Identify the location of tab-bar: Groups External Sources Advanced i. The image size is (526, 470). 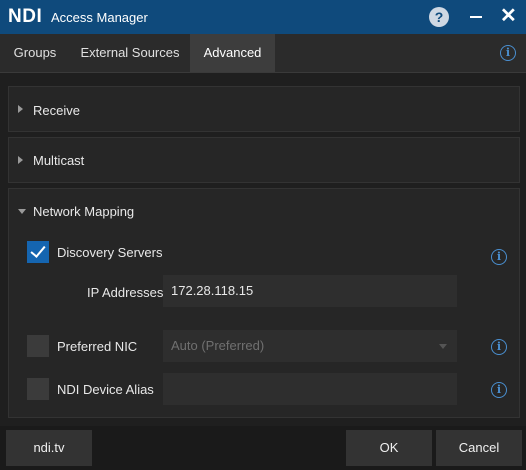
(263, 53).